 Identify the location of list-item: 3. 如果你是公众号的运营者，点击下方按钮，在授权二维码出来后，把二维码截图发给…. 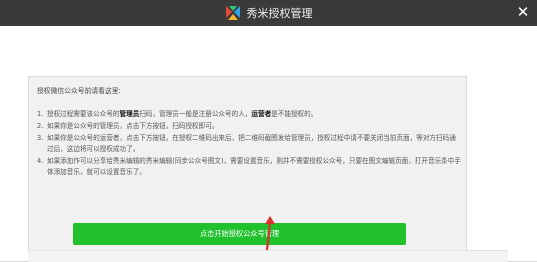
(249, 144).